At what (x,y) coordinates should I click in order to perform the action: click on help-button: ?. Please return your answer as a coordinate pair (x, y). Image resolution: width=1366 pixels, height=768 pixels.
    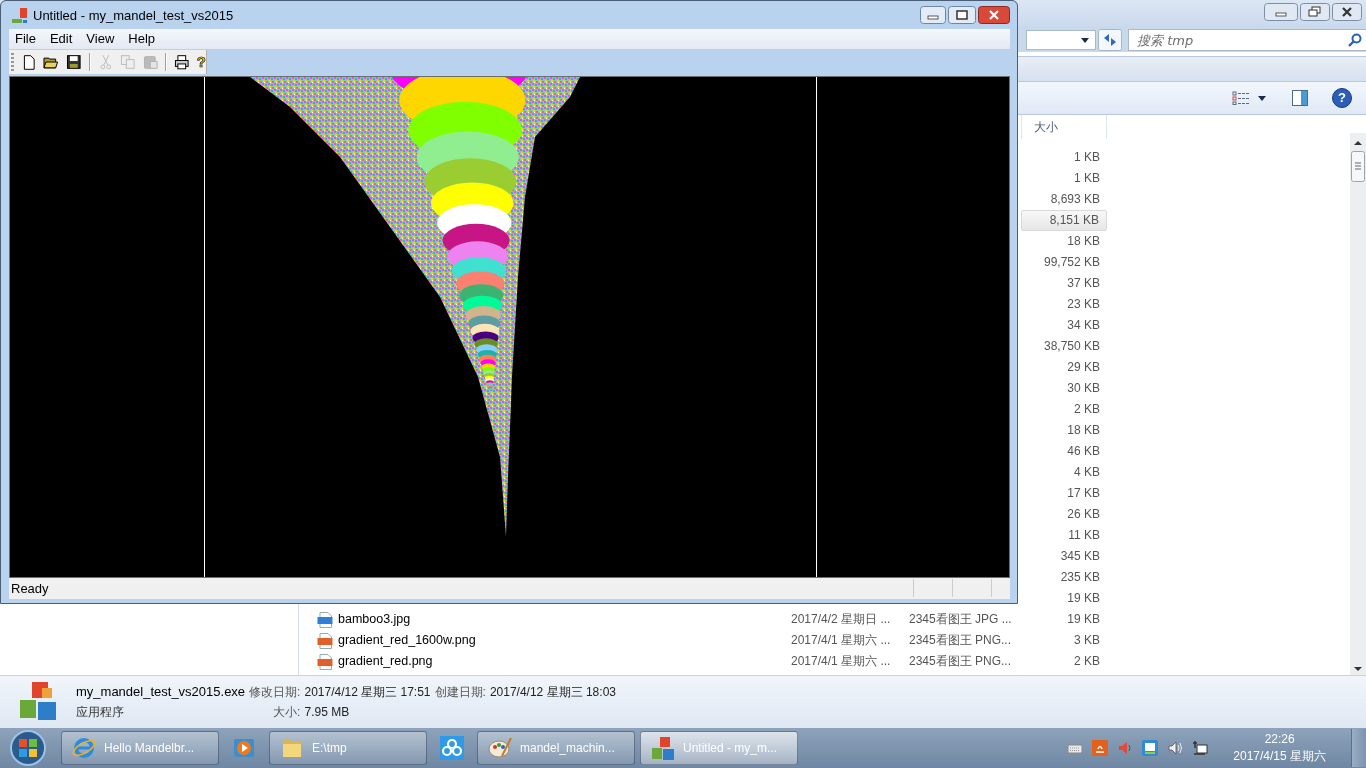
    Looking at the image, I should click on (1342, 98).